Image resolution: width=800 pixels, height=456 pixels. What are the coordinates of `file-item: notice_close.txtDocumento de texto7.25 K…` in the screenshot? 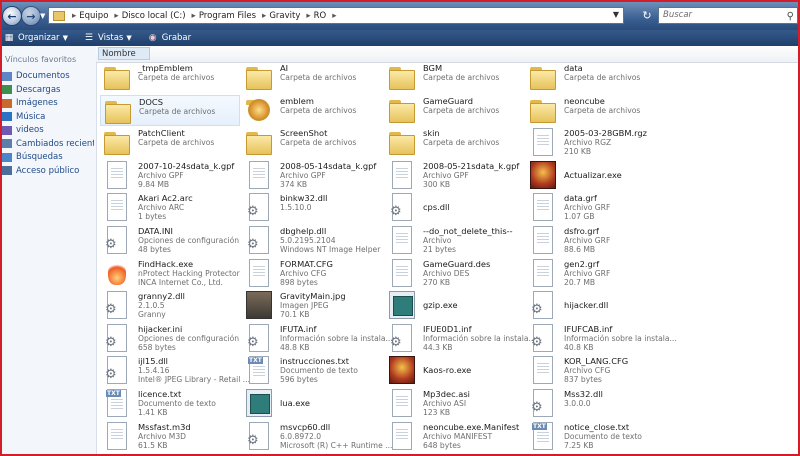 It's located at (596, 436).